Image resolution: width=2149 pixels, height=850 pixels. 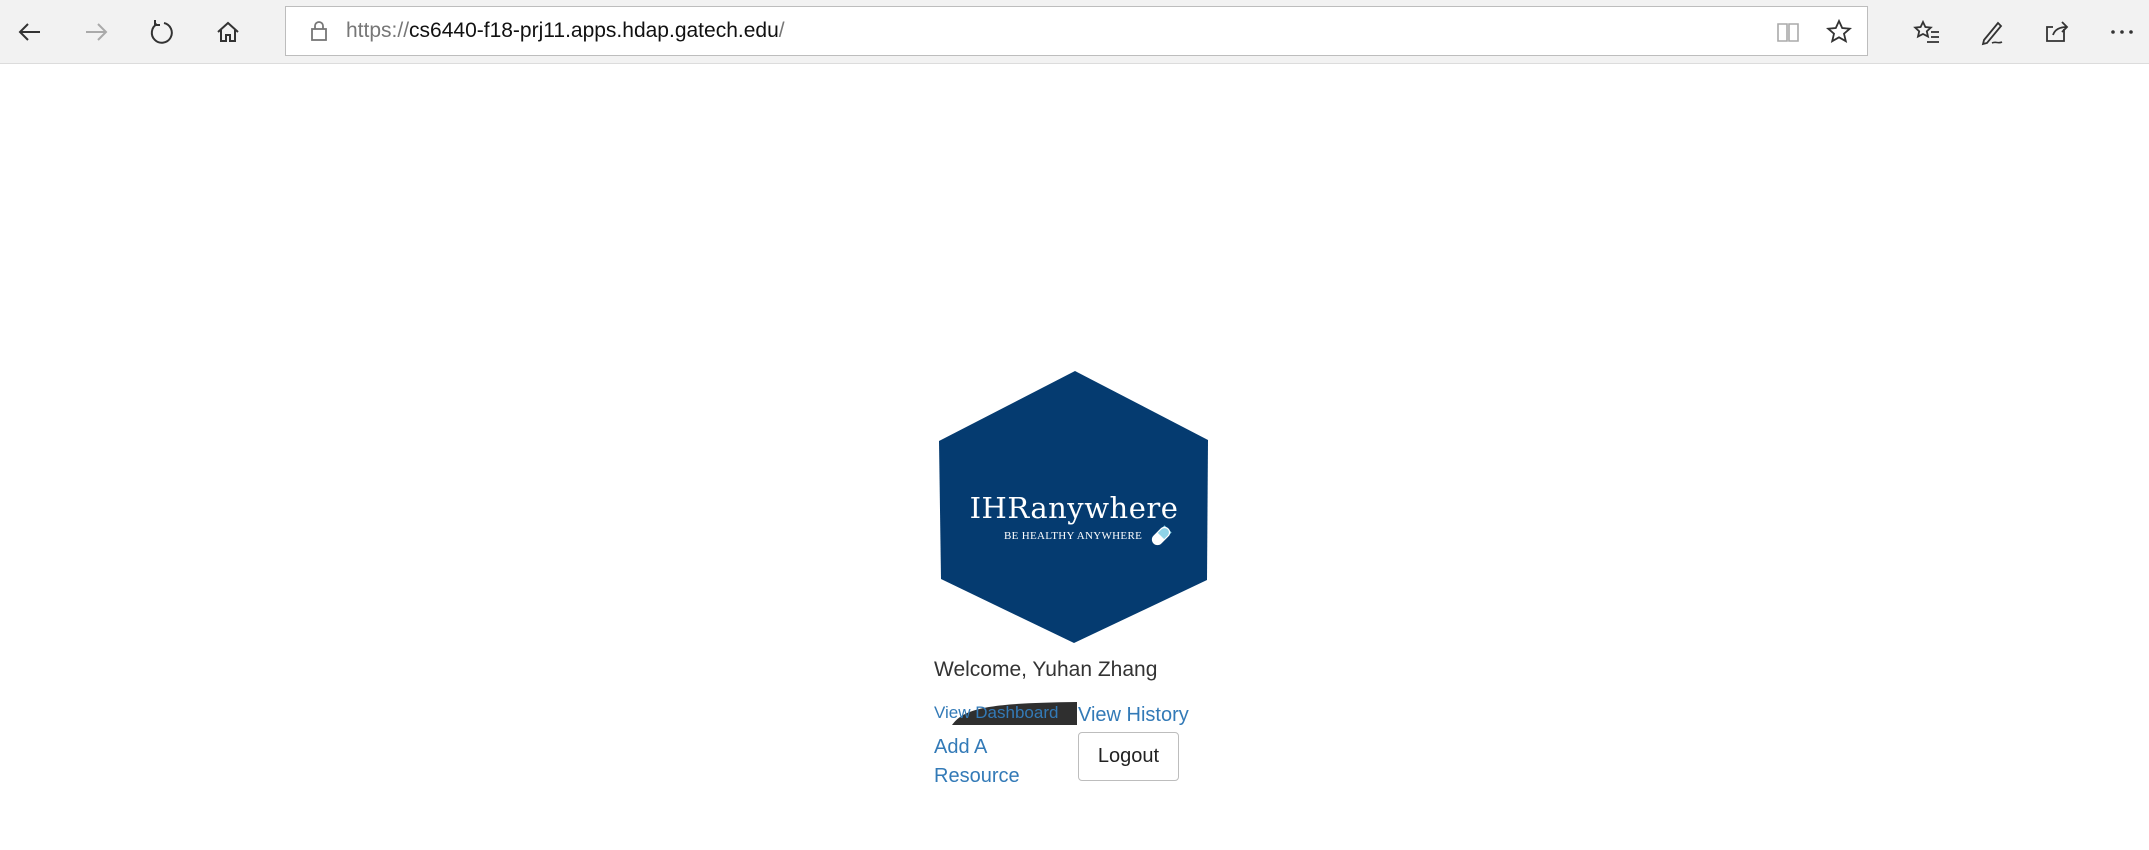 I want to click on notes-button, so click(x=1992, y=32).